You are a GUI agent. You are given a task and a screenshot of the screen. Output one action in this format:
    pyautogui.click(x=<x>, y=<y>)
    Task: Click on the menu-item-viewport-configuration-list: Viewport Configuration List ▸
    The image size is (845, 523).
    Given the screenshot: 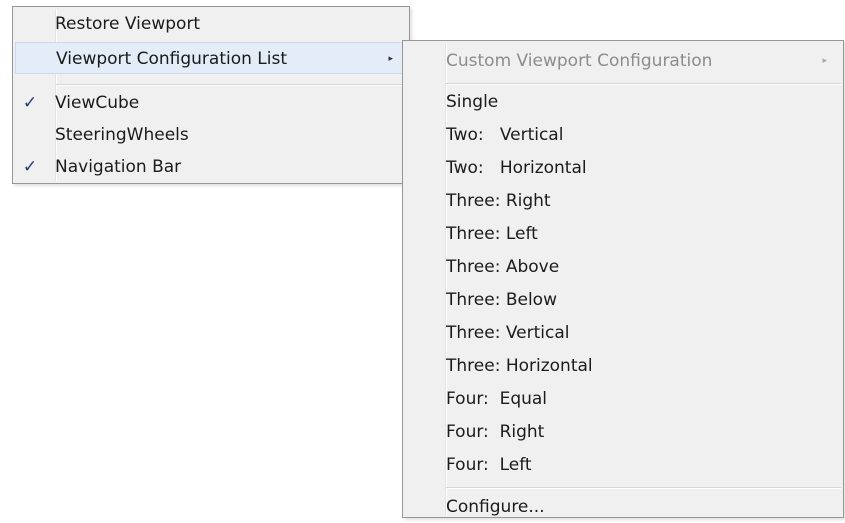 What is the action you would take?
    pyautogui.click(x=211, y=58)
    